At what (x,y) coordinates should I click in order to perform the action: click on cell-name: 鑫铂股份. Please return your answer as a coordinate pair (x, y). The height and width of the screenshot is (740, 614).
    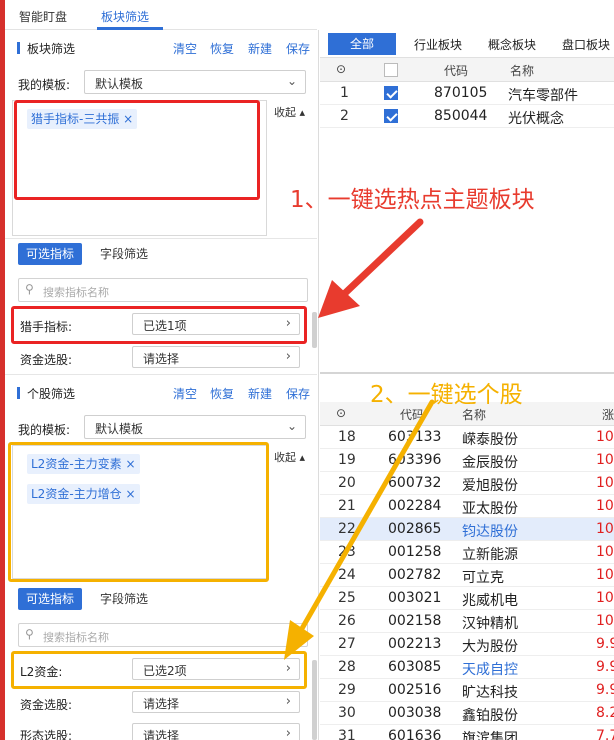
    Looking at the image, I should click on (490, 716).